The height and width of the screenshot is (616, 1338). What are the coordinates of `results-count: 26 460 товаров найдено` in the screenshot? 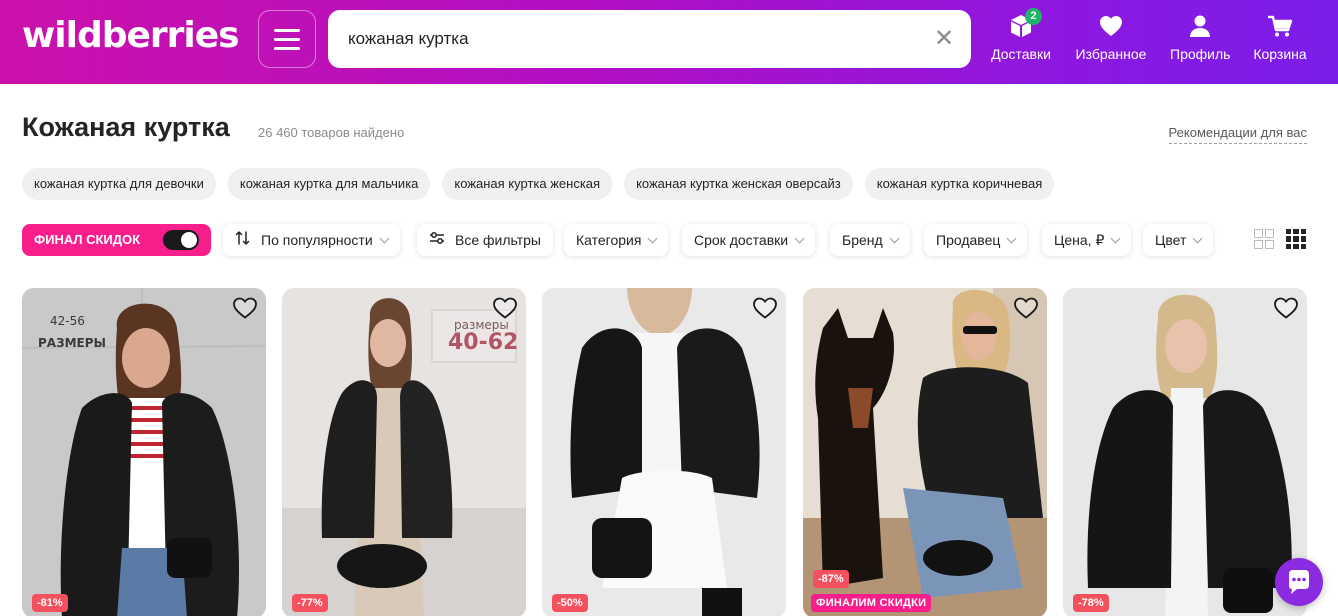 It's located at (331, 132).